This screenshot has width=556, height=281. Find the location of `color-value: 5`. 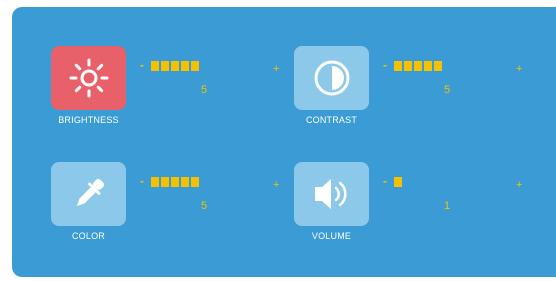

color-value: 5 is located at coordinates (204, 206).